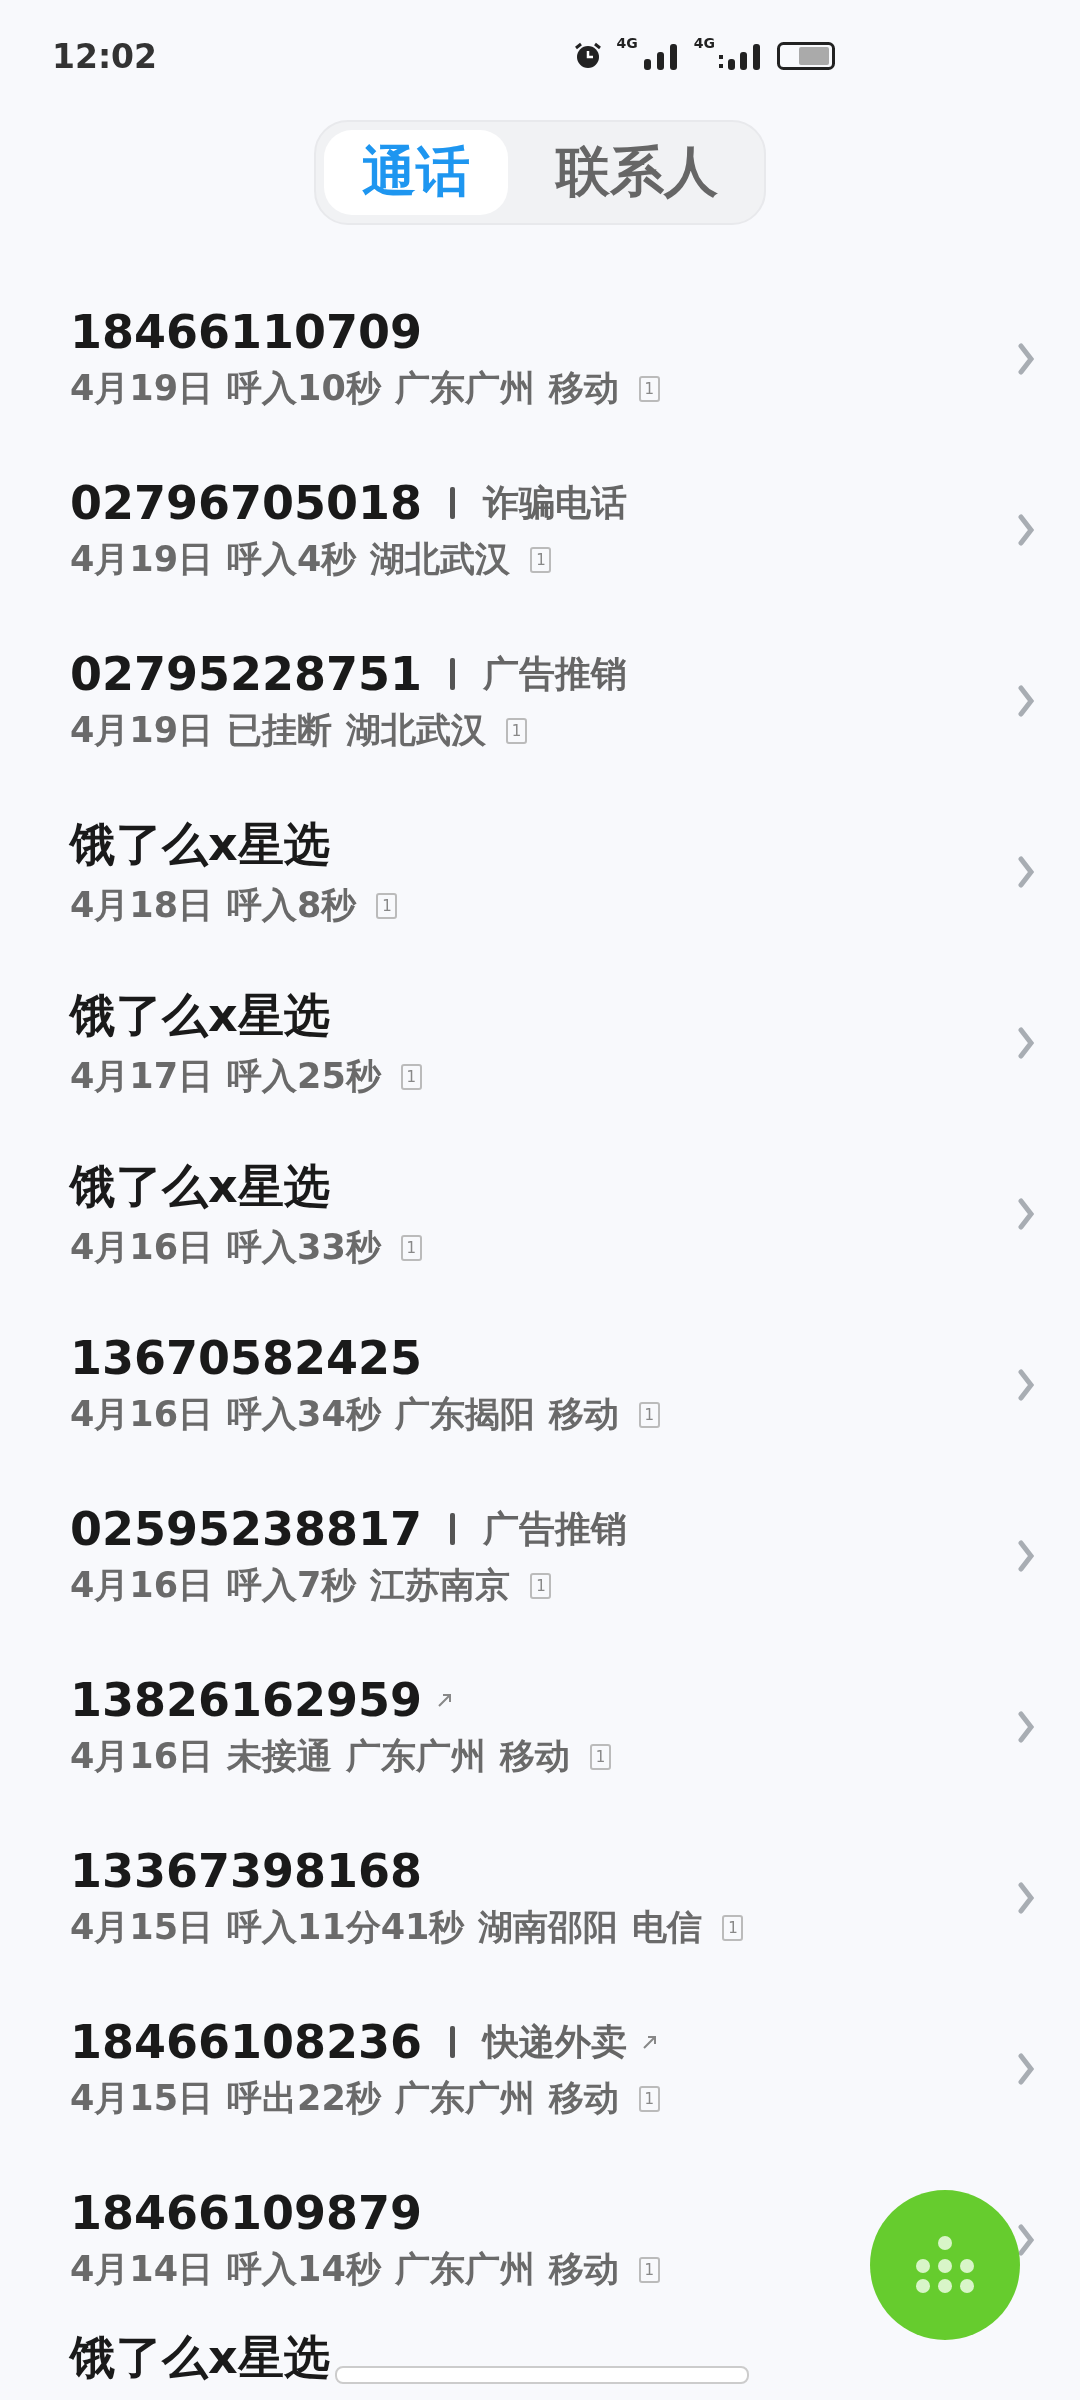 The width and height of the screenshot is (1080, 2400). What do you see at coordinates (246, 1529) in the screenshot?
I see `caller-name: 02595238817` at bounding box center [246, 1529].